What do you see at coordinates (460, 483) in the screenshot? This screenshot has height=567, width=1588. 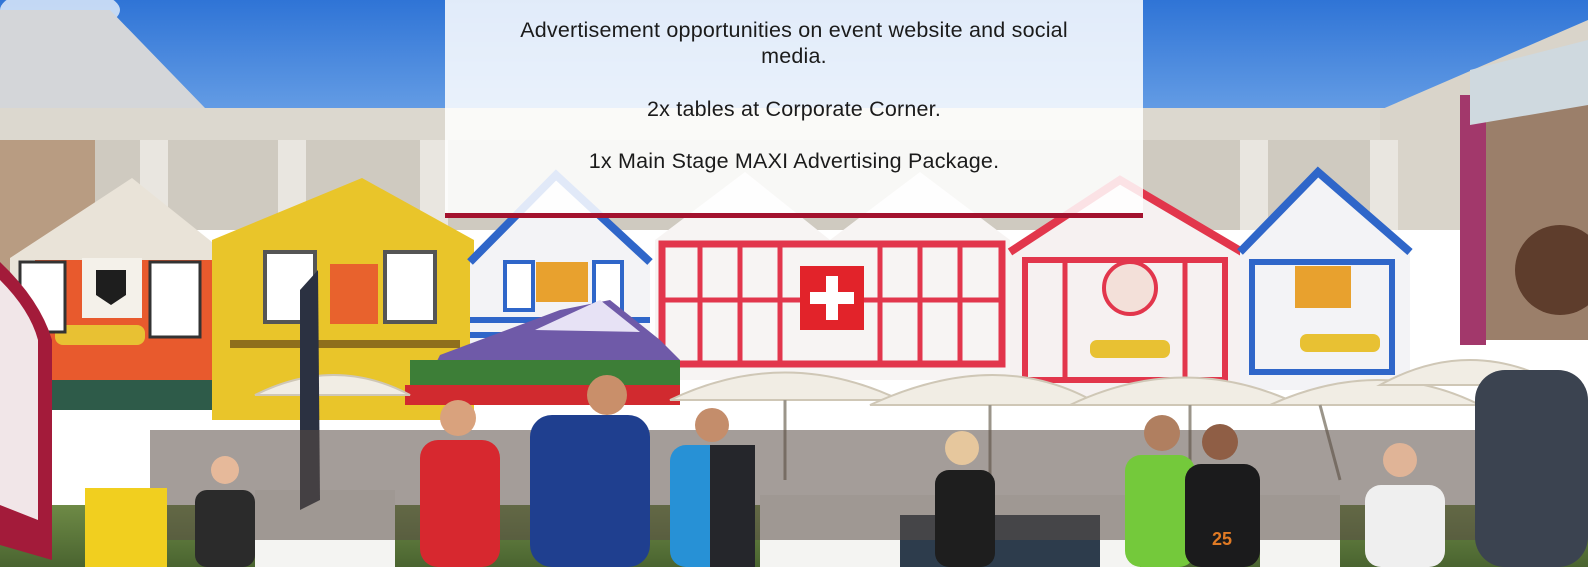 I see `person-red-shirt` at bounding box center [460, 483].